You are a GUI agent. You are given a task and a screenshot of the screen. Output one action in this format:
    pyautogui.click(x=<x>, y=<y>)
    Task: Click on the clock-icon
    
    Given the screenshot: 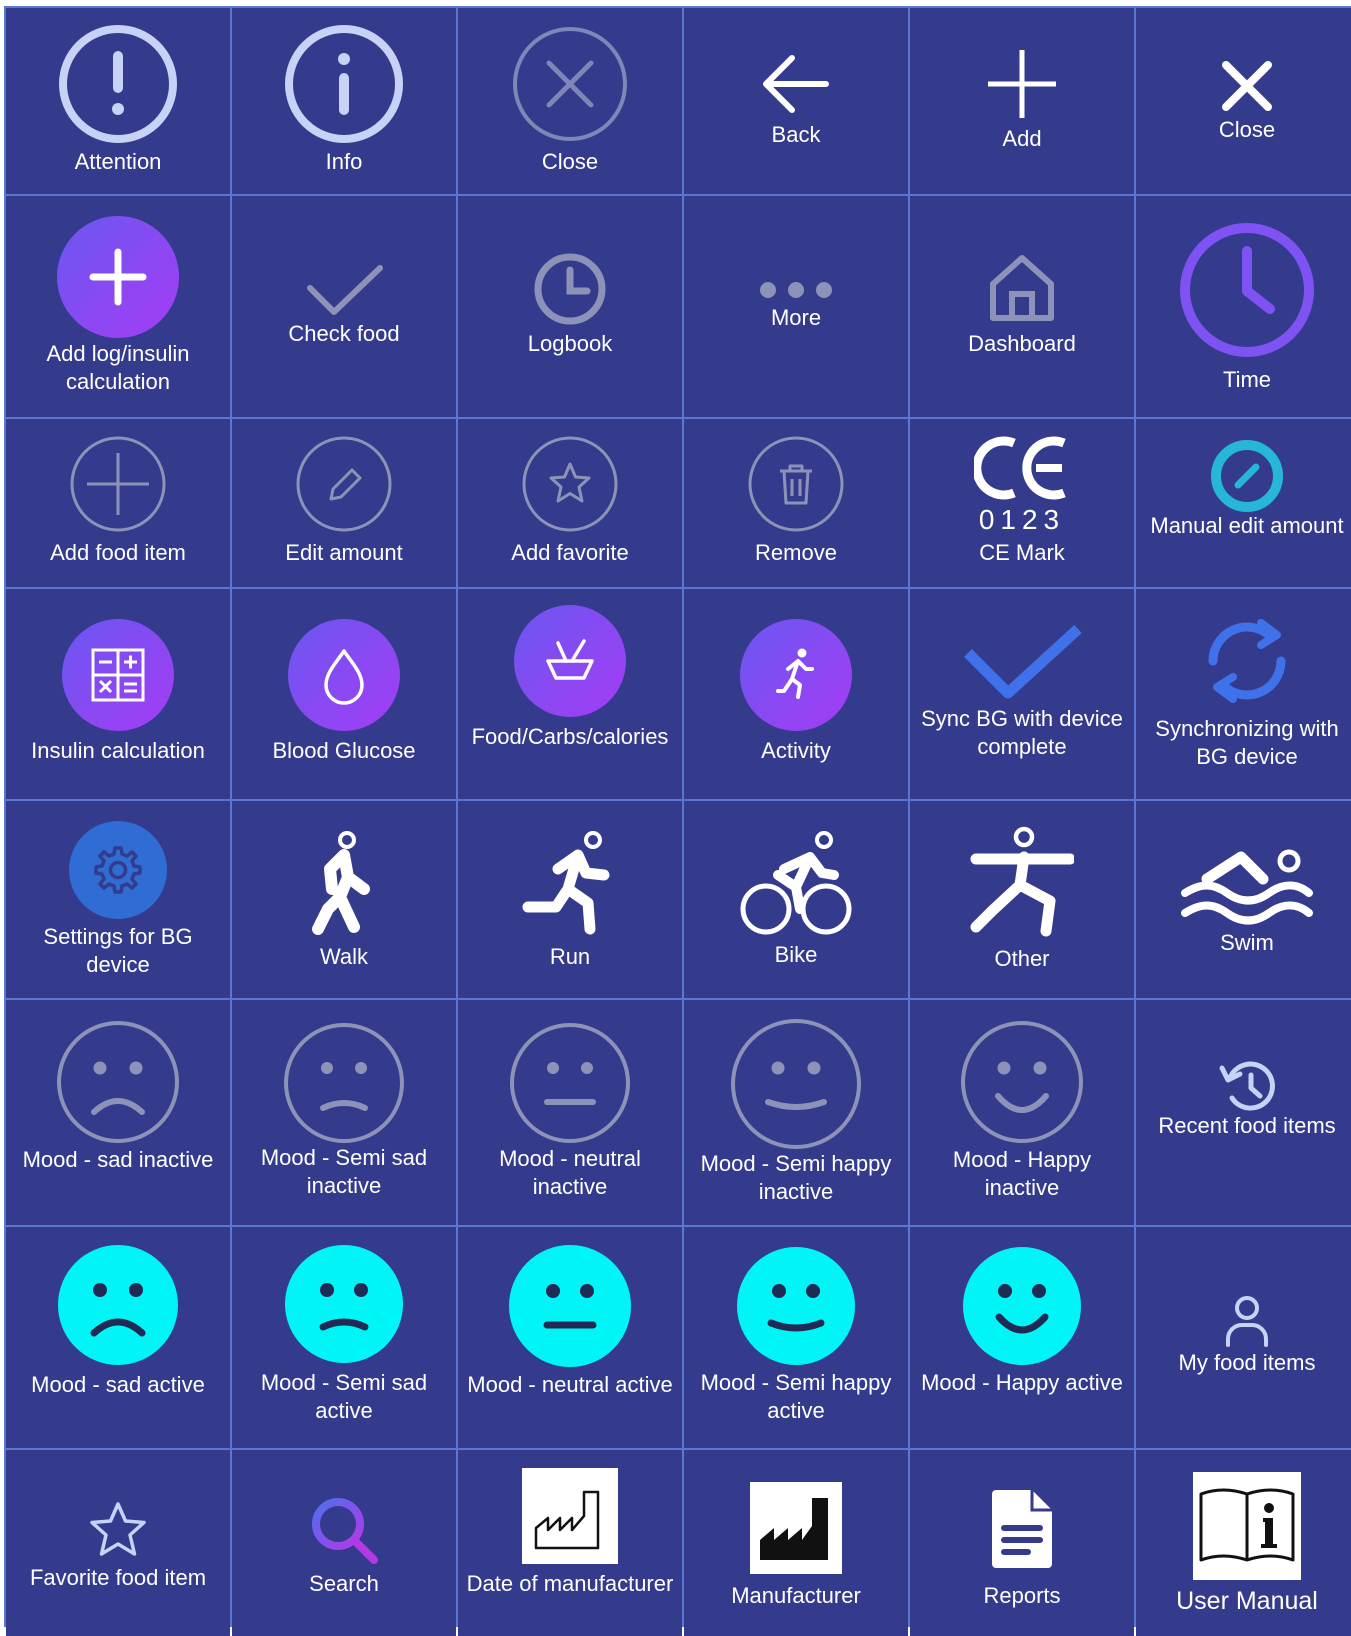 What is the action you would take?
    pyautogui.click(x=570, y=289)
    